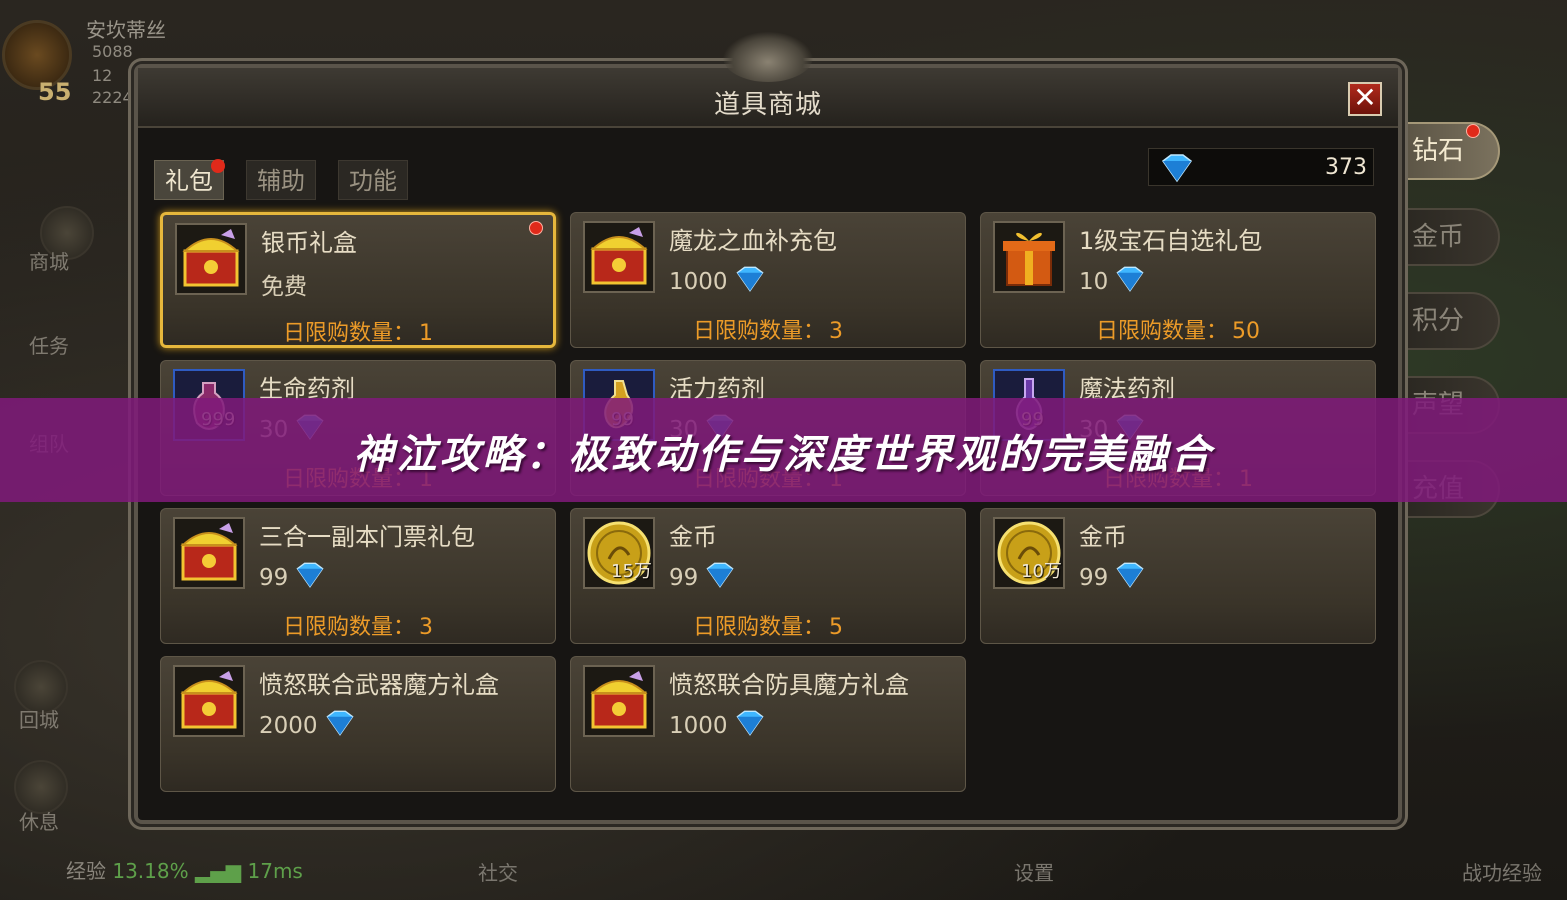 This screenshot has width=1567, height=900. I want to click on ping-value: 17ms, so click(275, 871).